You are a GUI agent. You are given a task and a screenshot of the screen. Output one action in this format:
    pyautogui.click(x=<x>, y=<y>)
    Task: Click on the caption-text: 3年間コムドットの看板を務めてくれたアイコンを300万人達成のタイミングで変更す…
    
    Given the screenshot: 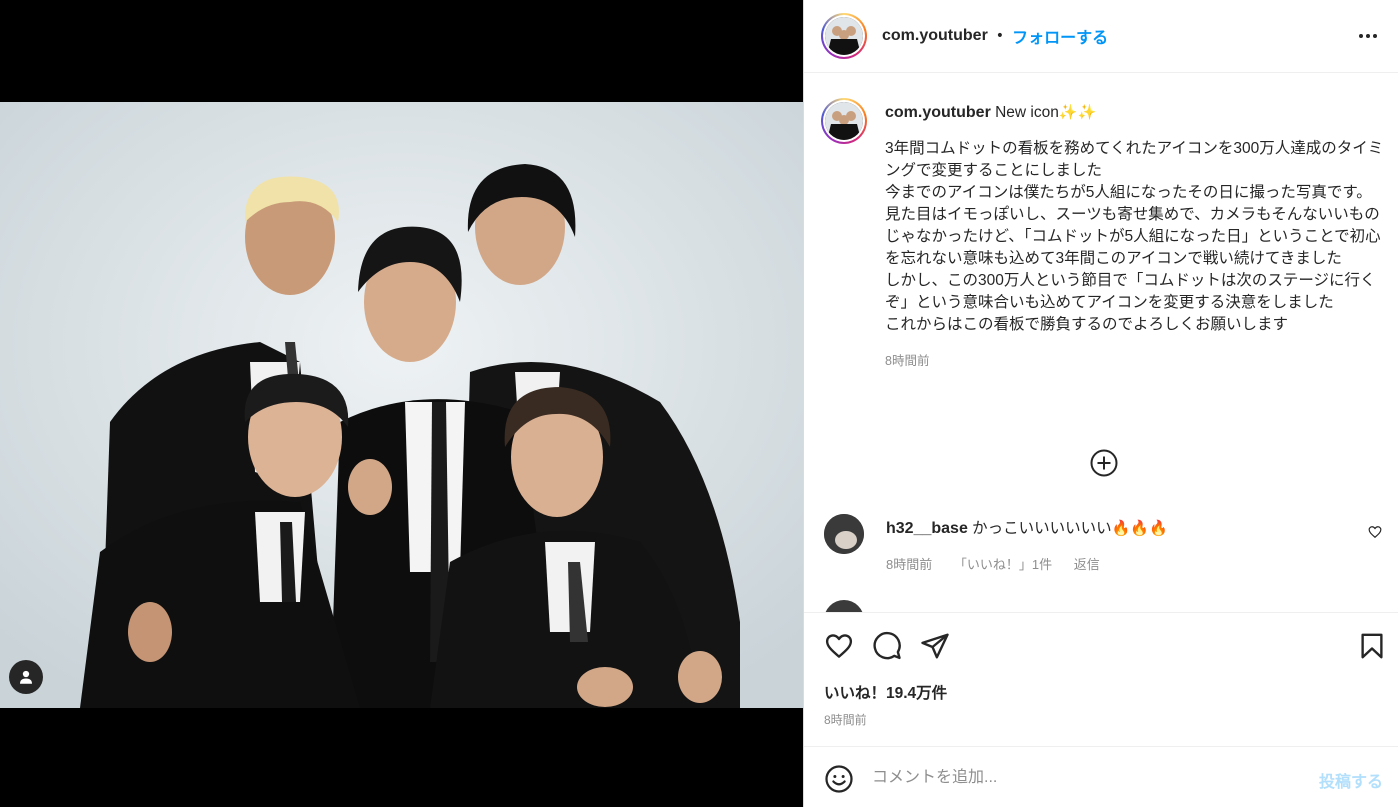 What is the action you would take?
    pyautogui.click(x=1134, y=236)
    